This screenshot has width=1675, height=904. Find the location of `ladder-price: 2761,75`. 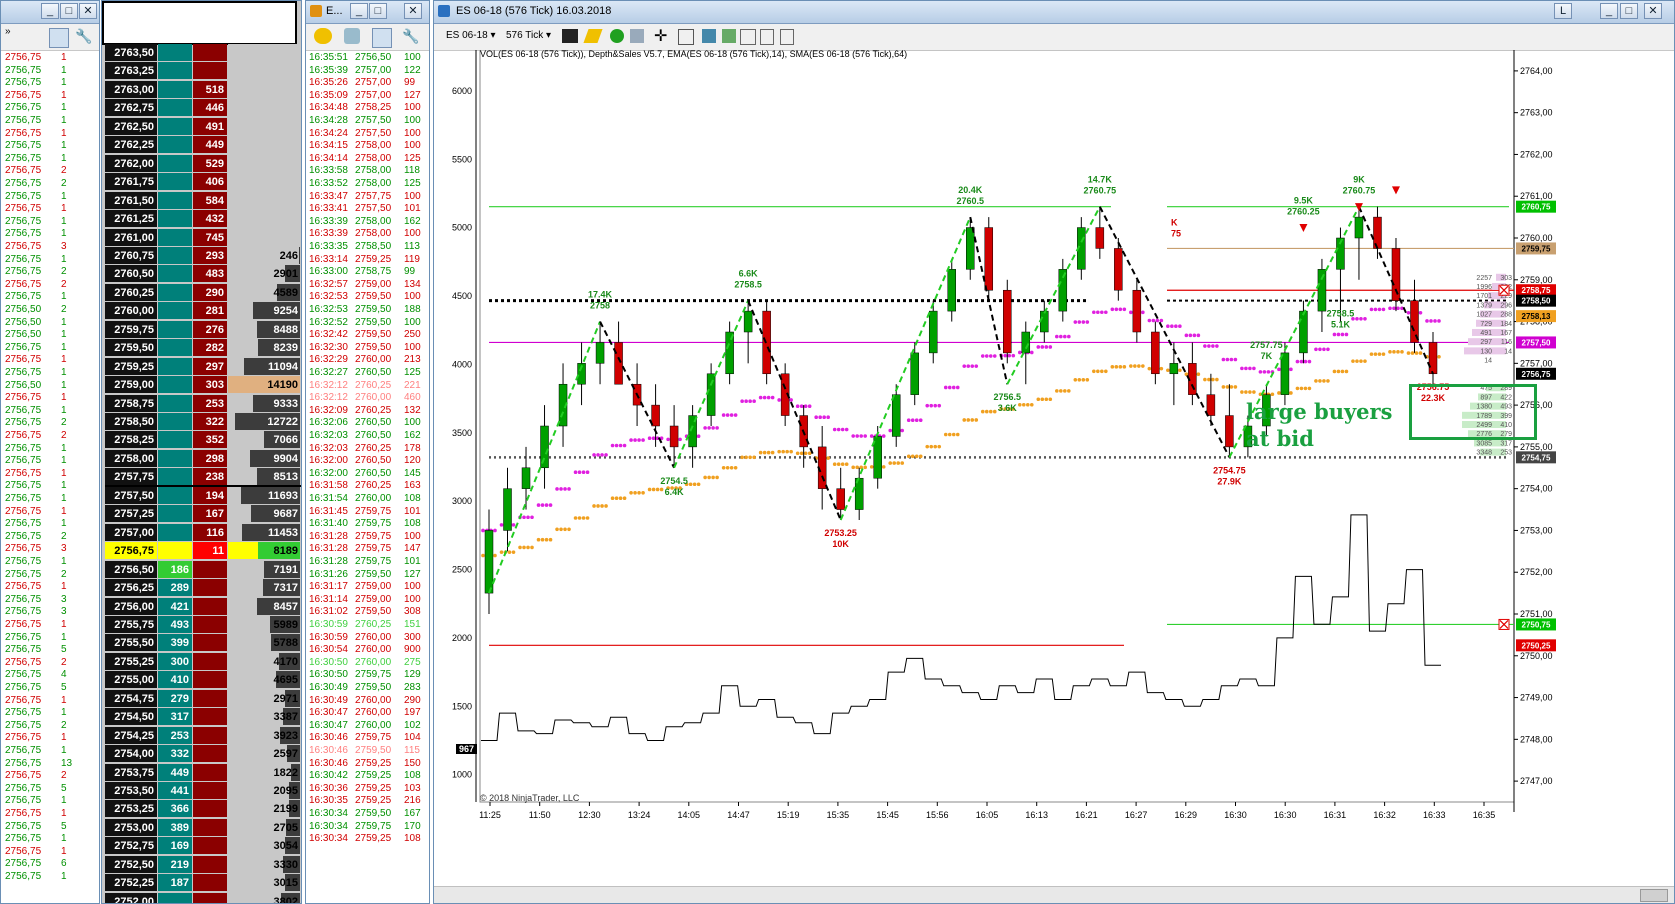

ladder-price: 2761,75 is located at coordinates (131, 182).